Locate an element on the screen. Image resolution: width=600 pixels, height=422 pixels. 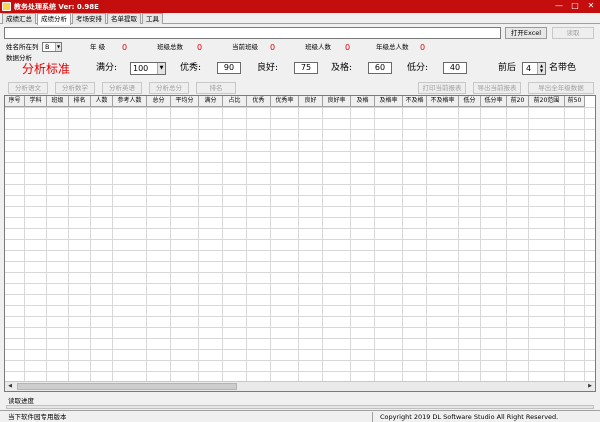
good-label: 良好: is located at coordinates (268, 68).